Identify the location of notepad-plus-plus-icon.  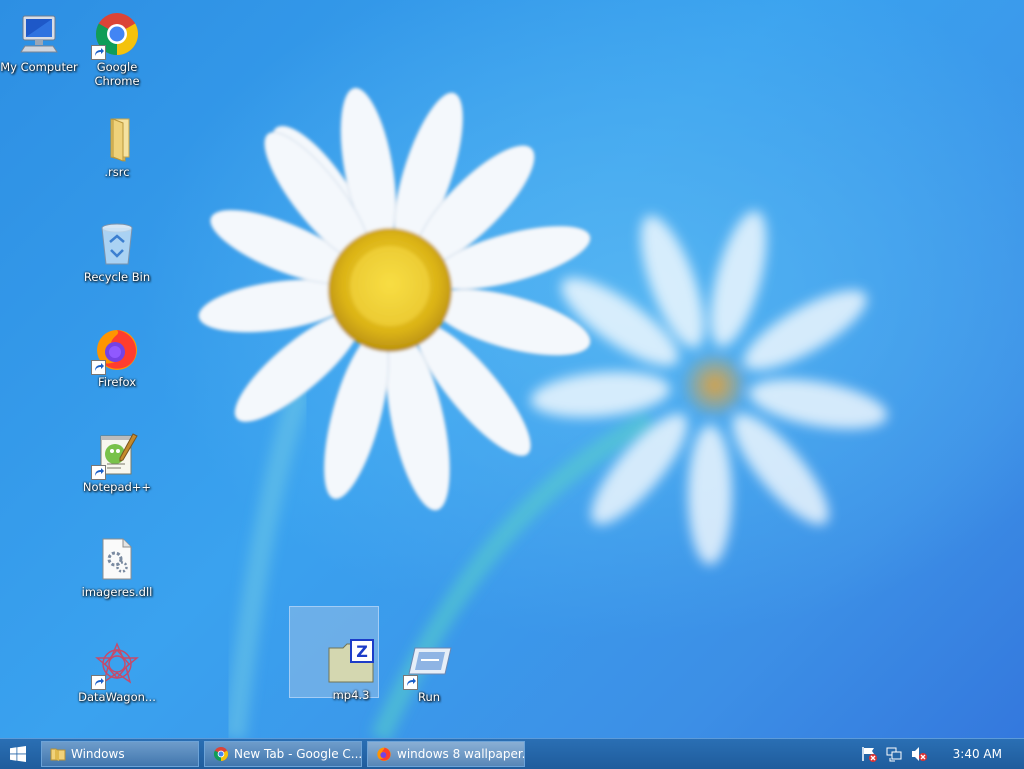
(116, 455).